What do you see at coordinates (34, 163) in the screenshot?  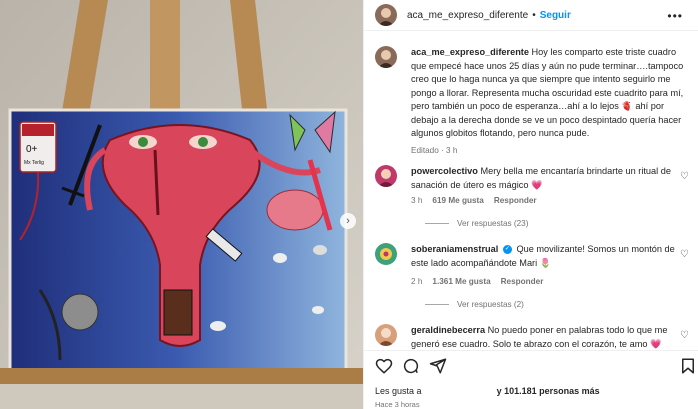 I see `blood-bag-small-label: Mx Terlig` at bounding box center [34, 163].